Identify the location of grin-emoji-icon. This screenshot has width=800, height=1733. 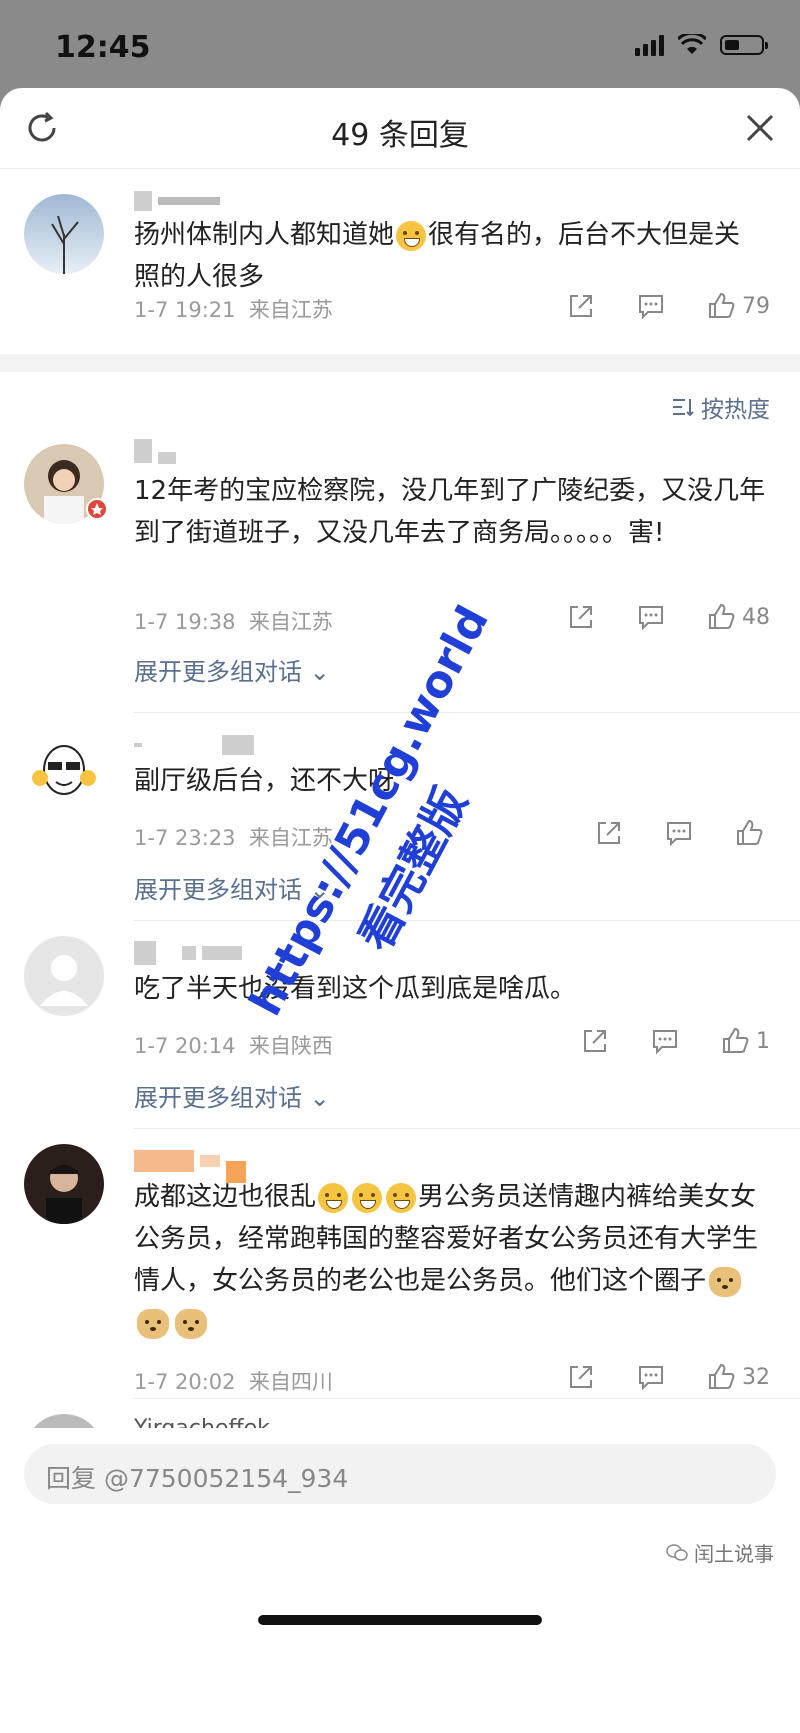
(411, 235).